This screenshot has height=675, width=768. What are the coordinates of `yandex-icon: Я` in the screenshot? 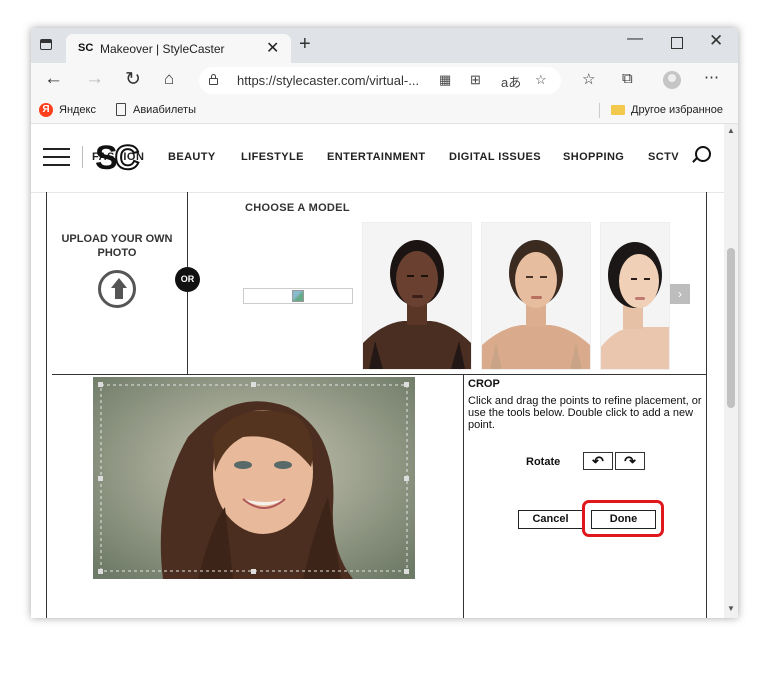 It's located at (46, 110).